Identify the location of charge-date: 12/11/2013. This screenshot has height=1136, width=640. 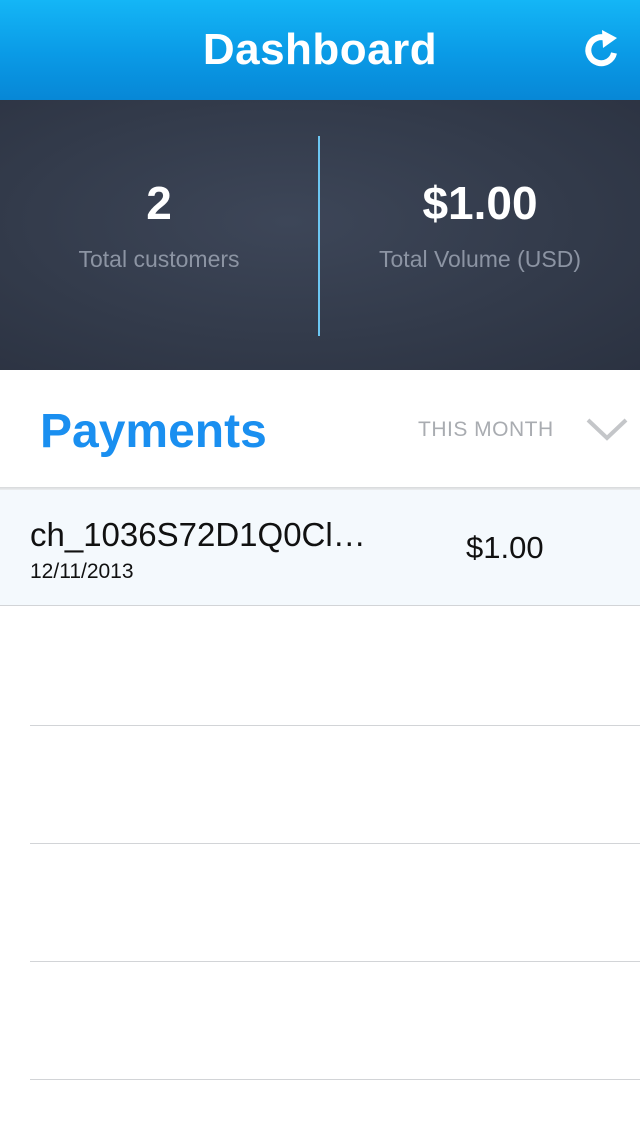
(82, 571).